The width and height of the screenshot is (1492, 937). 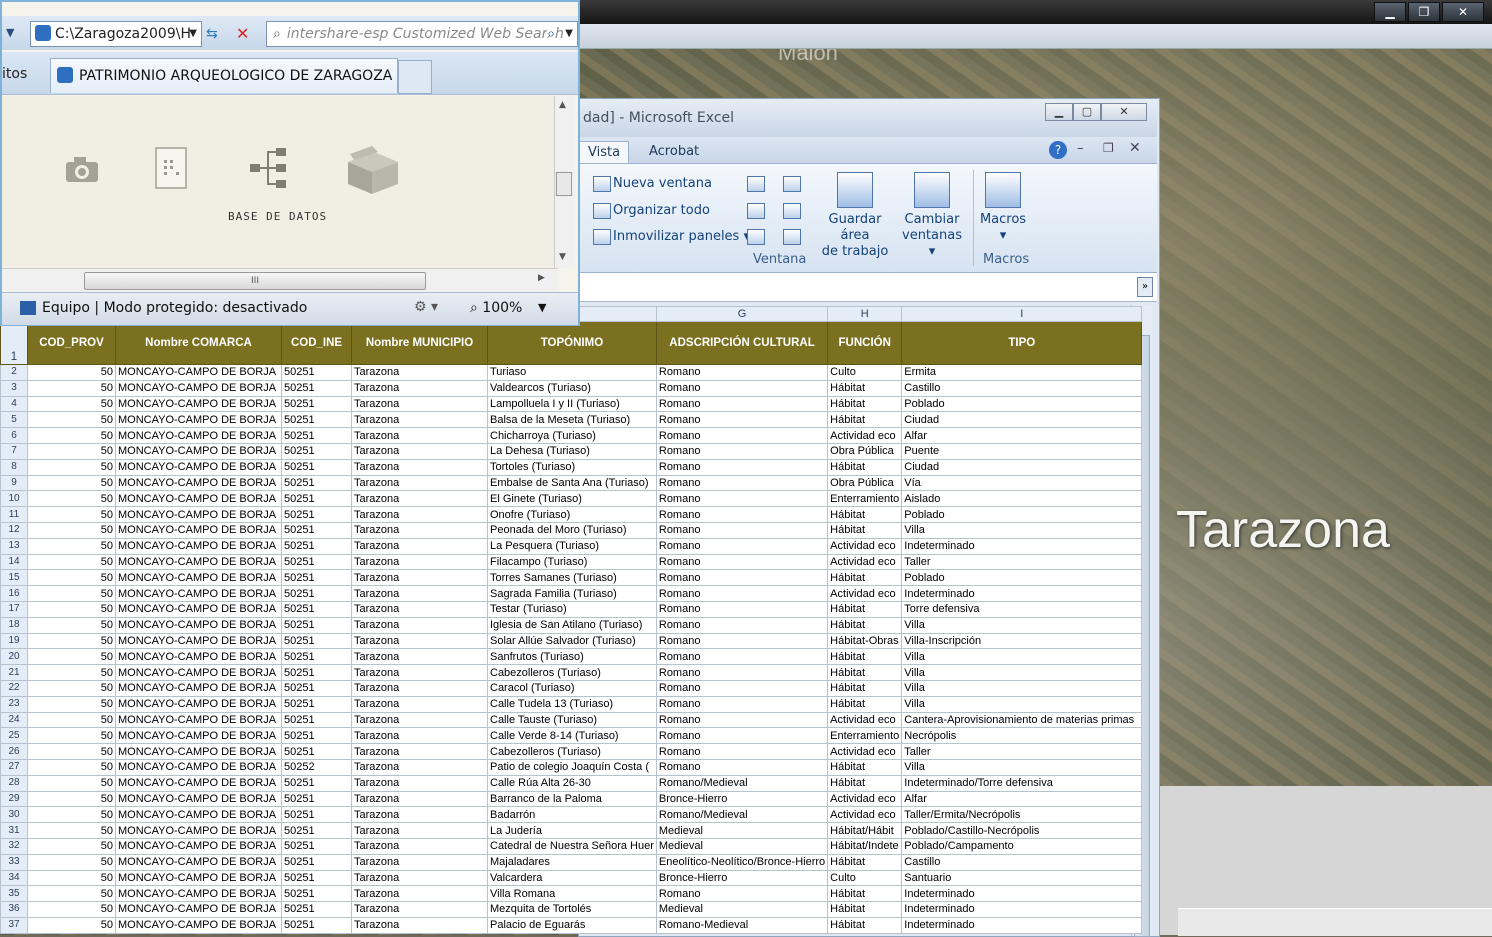 What do you see at coordinates (14, 767) in the screenshot?
I see `row-number: 27` at bounding box center [14, 767].